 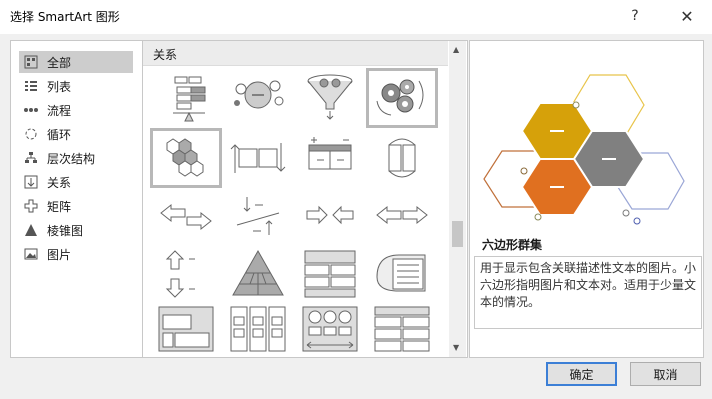 I want to click on gallery-scrollbar: ▲ ▼, so click(x=457, y=199).